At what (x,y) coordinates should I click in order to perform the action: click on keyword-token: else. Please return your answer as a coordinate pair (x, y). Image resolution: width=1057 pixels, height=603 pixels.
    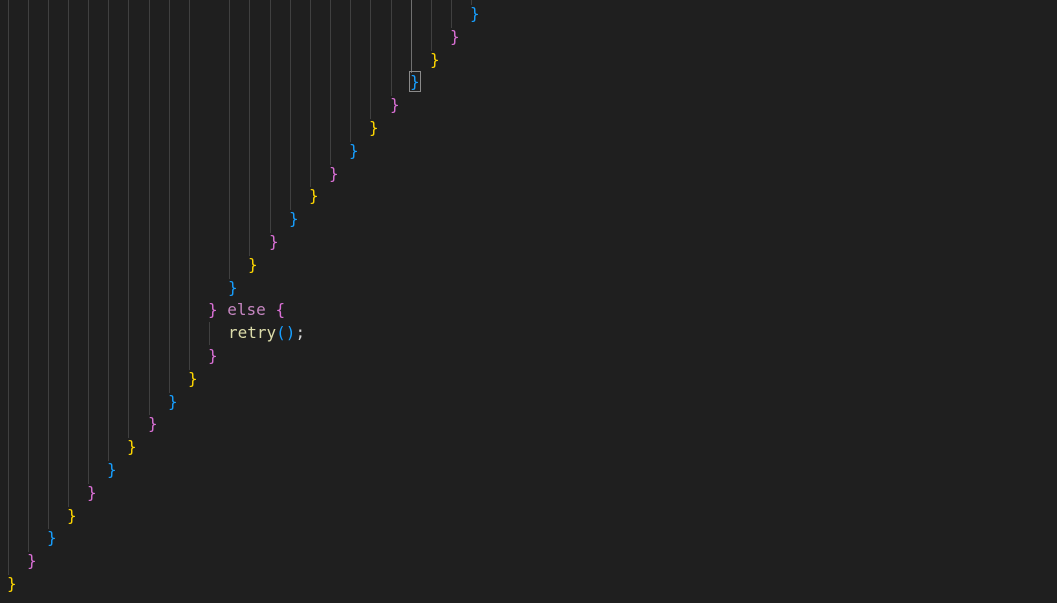
    Looking at the image, I should click on (246, 310).